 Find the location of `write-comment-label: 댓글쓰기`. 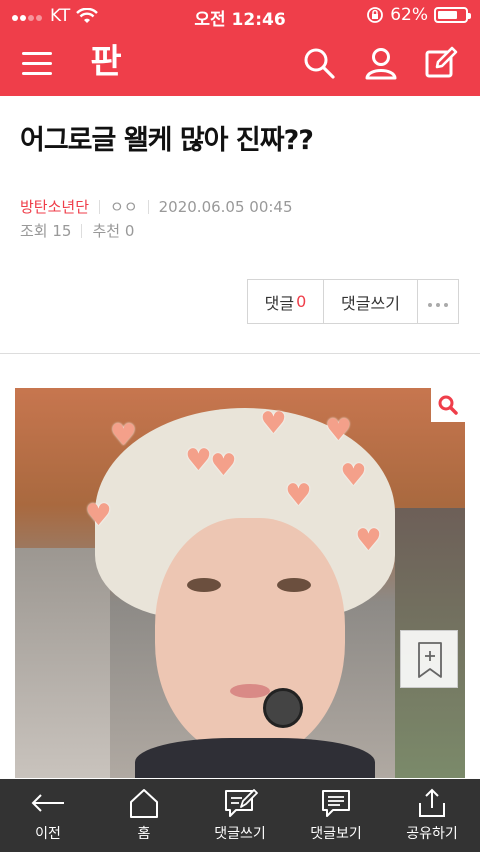

write-comment-label: 댓글쓰기 is located at coordinates (370, 303).